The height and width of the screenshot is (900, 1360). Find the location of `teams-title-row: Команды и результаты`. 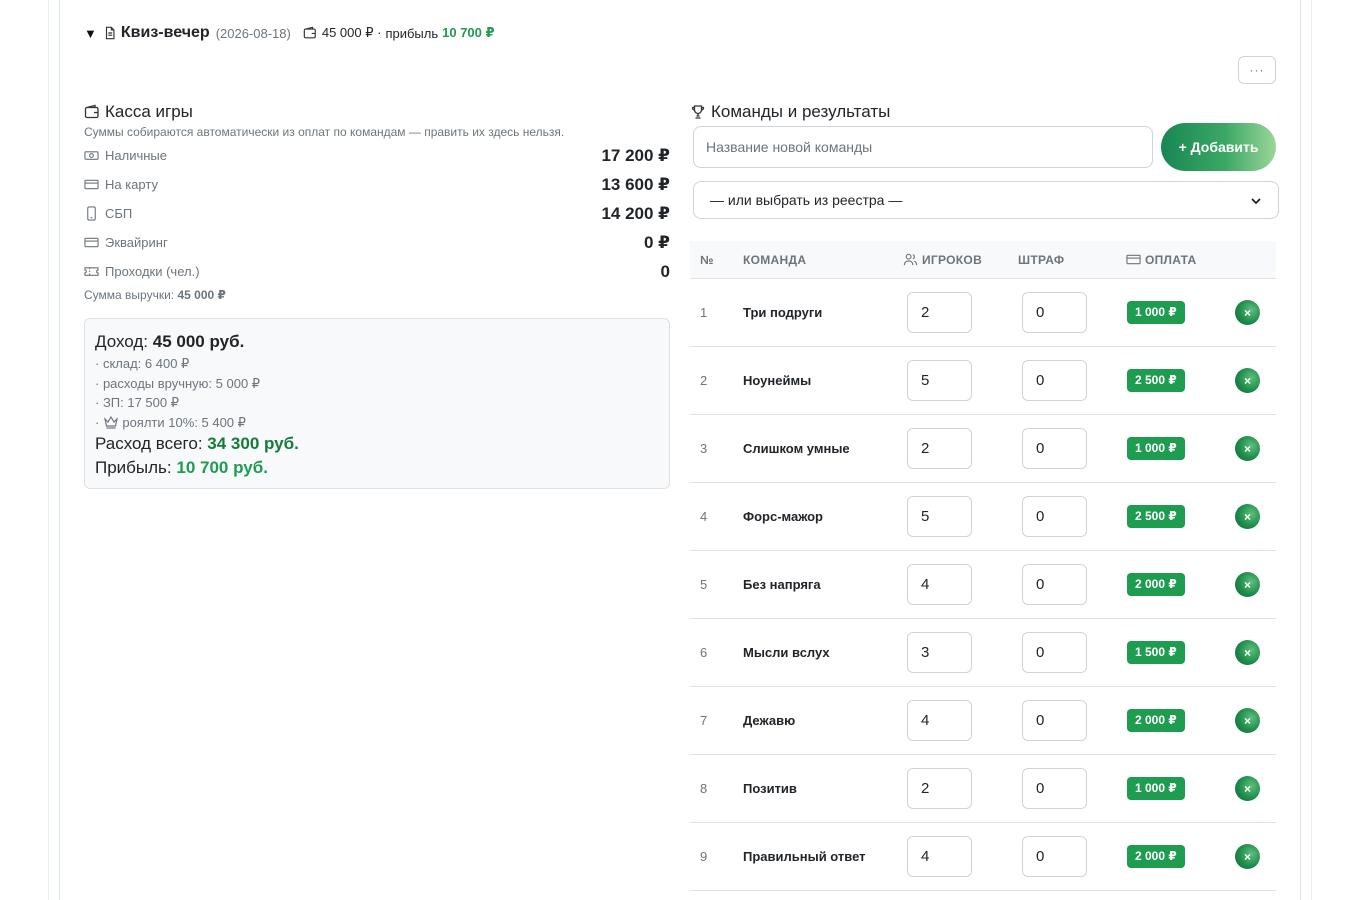

teams-title-row: Команды и результаты is located at coordinates (983, 112).